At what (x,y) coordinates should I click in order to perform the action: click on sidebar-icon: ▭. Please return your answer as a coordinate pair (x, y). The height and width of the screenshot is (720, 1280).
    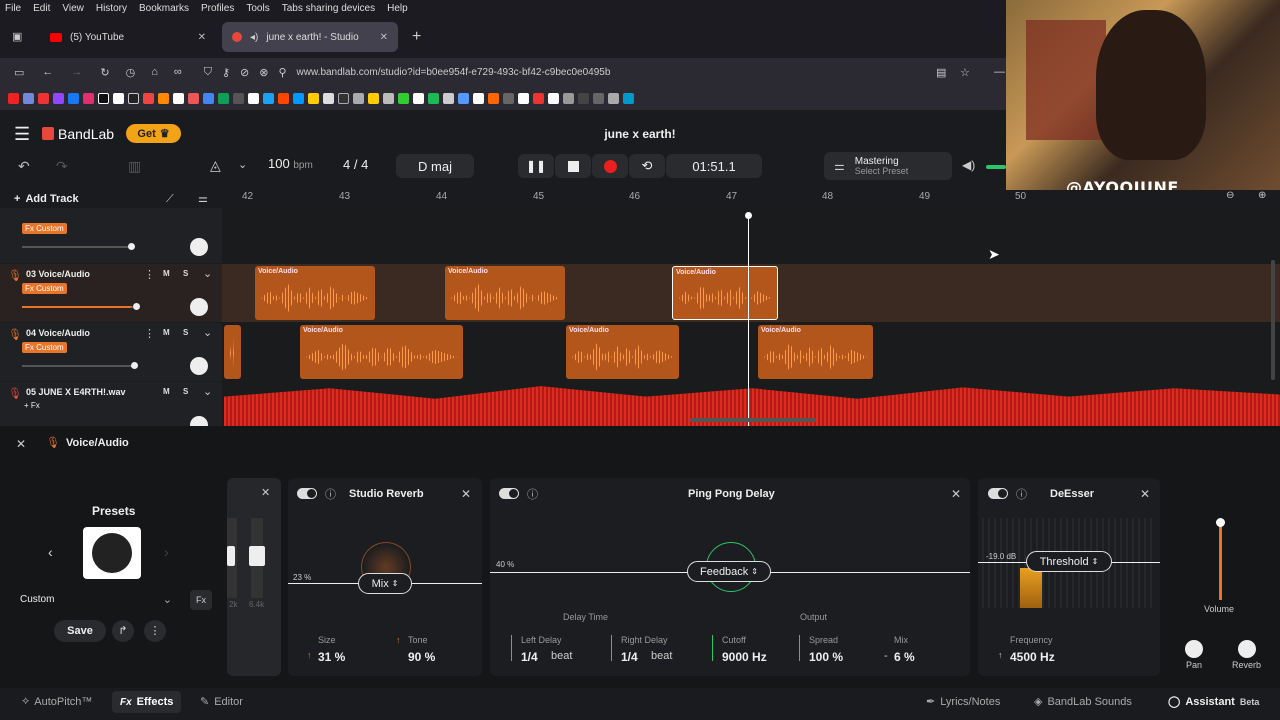
    Looking at the image, I should click on (19, 72).